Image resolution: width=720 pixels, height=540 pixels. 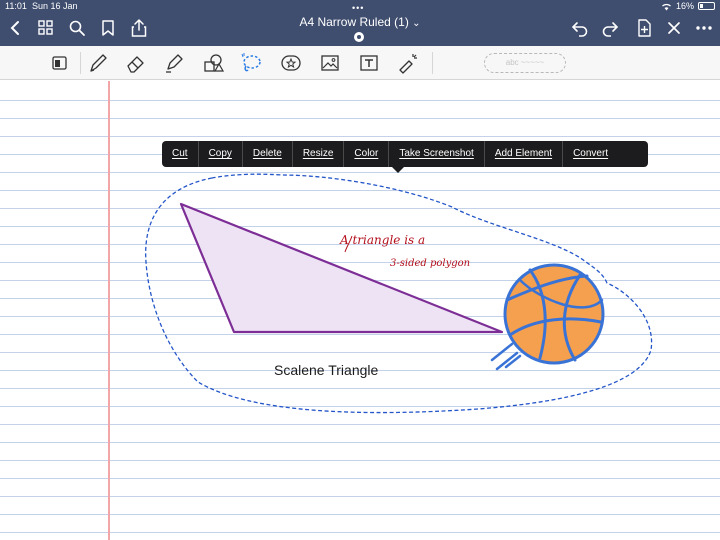 I want to click on bookmark-icon, so click(x=108, y=28).